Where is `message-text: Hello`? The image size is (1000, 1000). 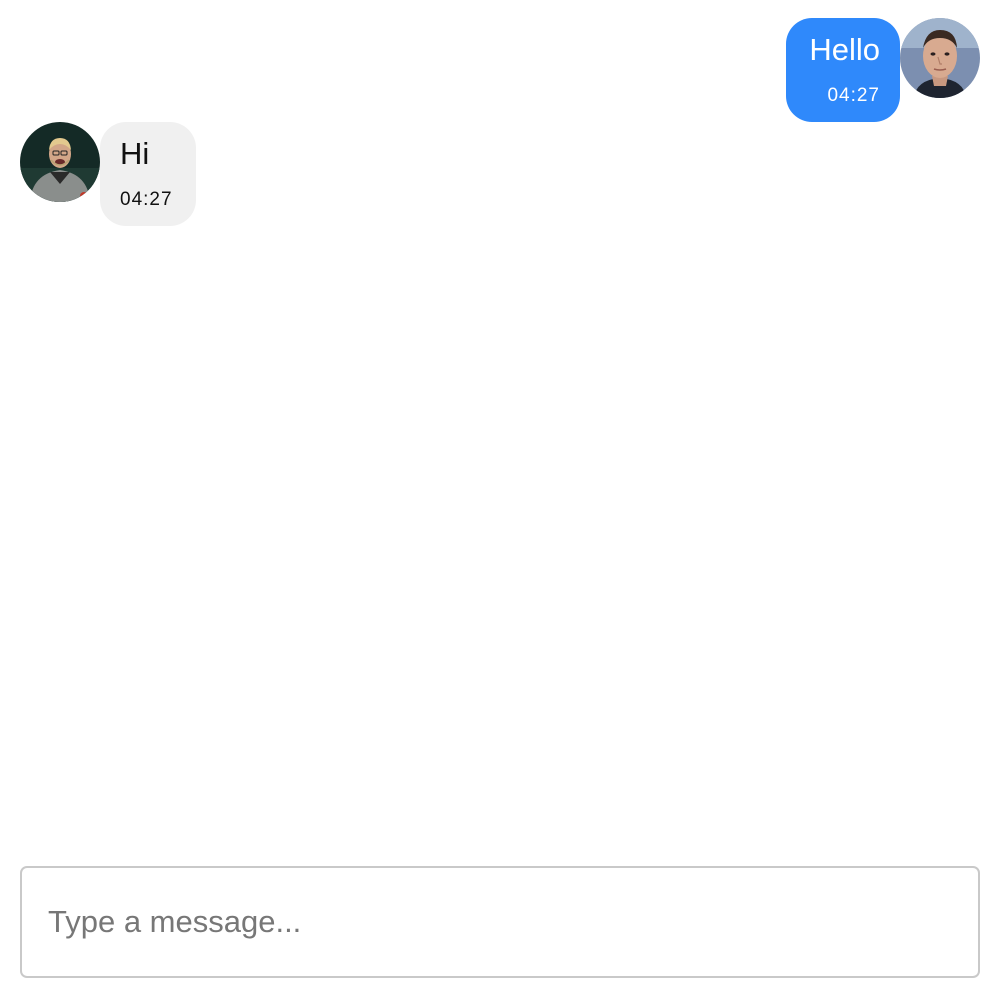 message-text: Hello is located at coordinates (844, 49).